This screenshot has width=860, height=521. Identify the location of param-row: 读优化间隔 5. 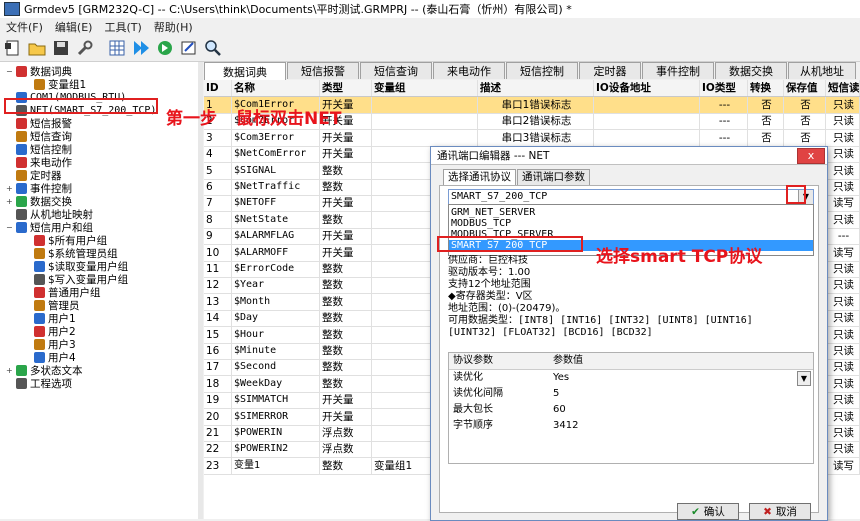
(631, 394).